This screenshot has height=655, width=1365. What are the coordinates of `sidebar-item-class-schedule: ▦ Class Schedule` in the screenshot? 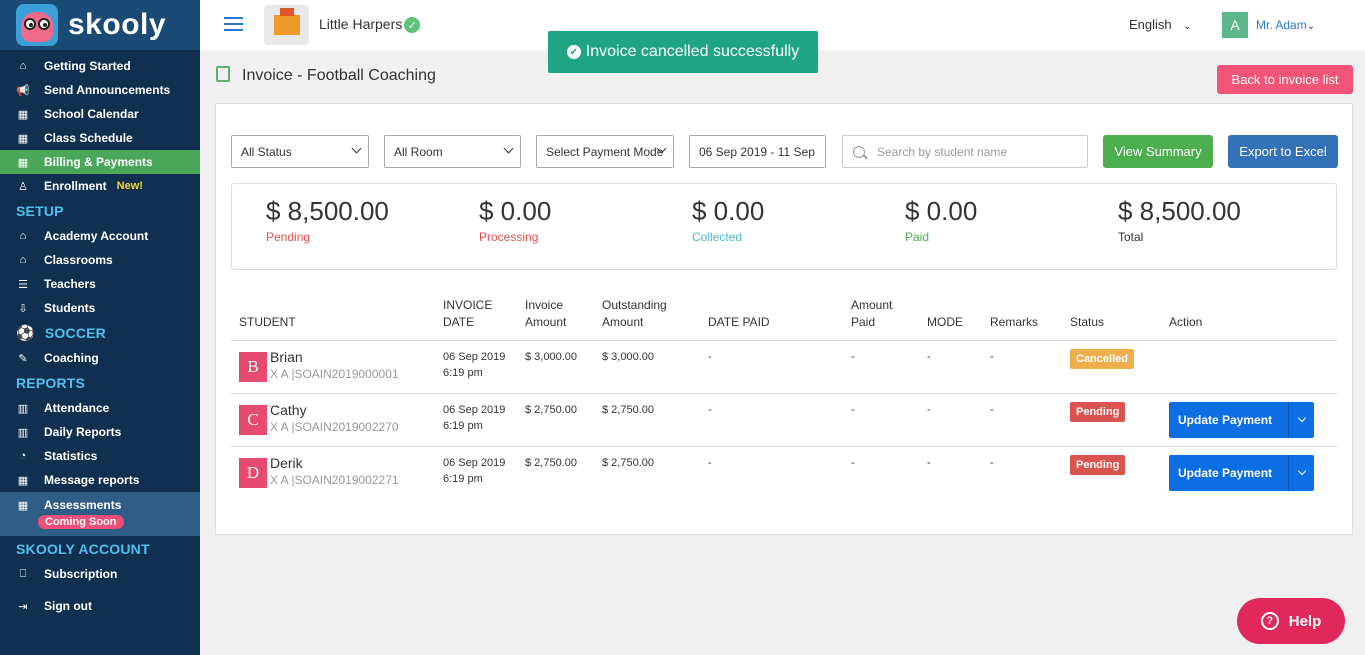 It's located at (100, 138).